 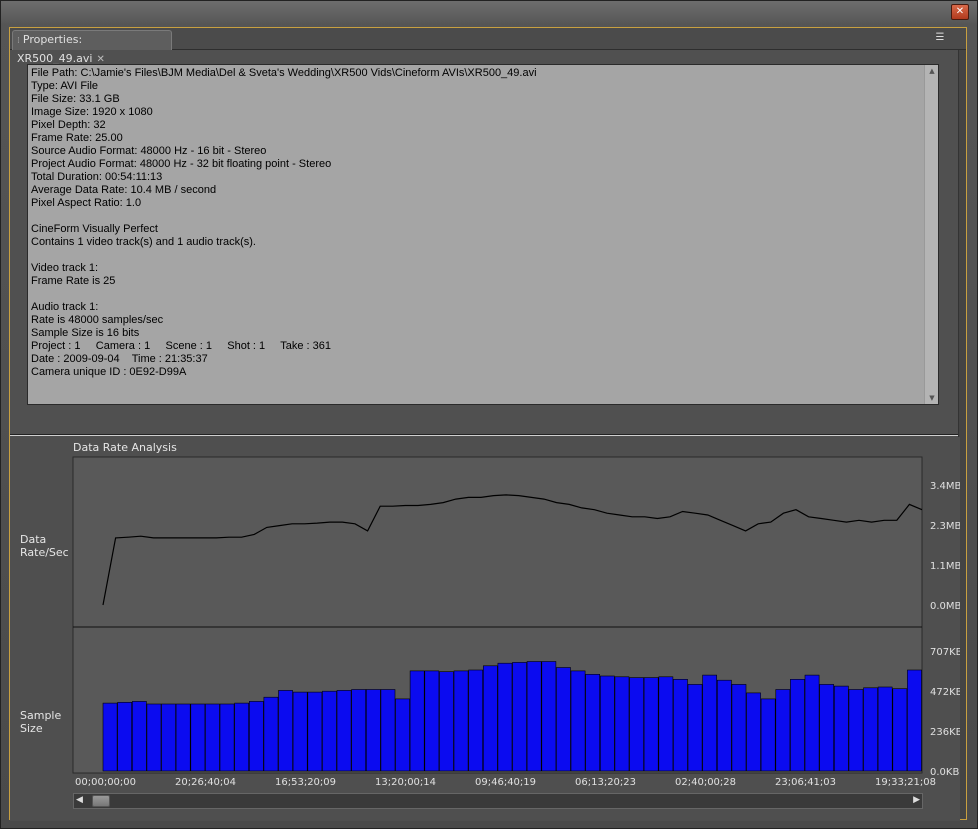 What do you see at coordinates (945, 692) in the screenshot?
I see `sample-size-tick-label: 472KB` at bounding box center [945, 692].